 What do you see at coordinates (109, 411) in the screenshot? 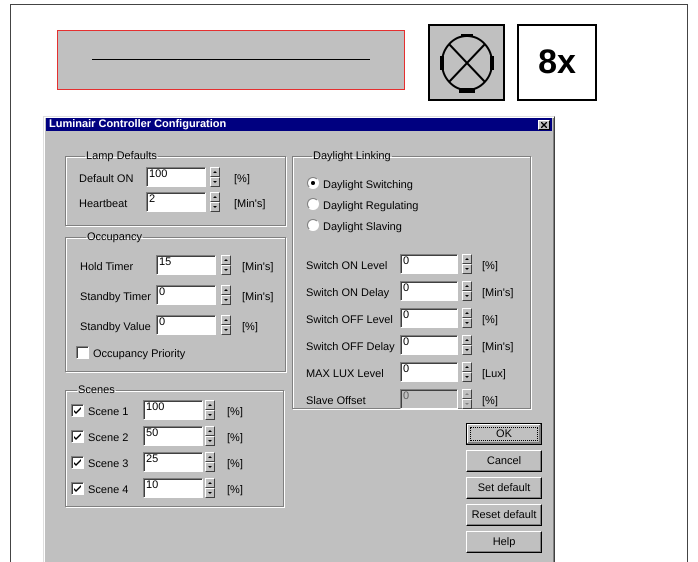
I see `checkbox-label: Scene 1` at bounding box center [109, 411].